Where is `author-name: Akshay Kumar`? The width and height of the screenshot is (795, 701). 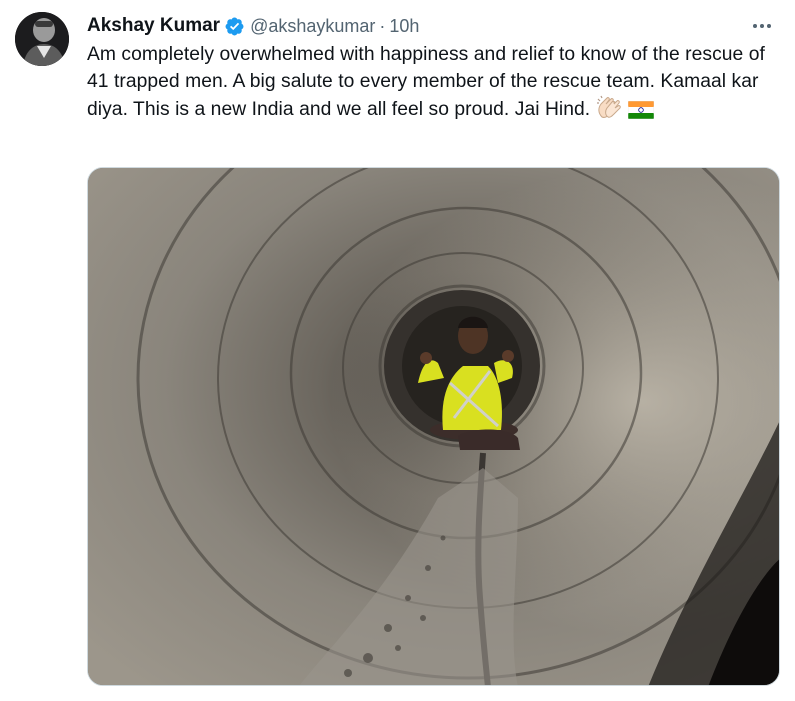
author-name: Akshay Kumar is located at coordinates (153, 26).